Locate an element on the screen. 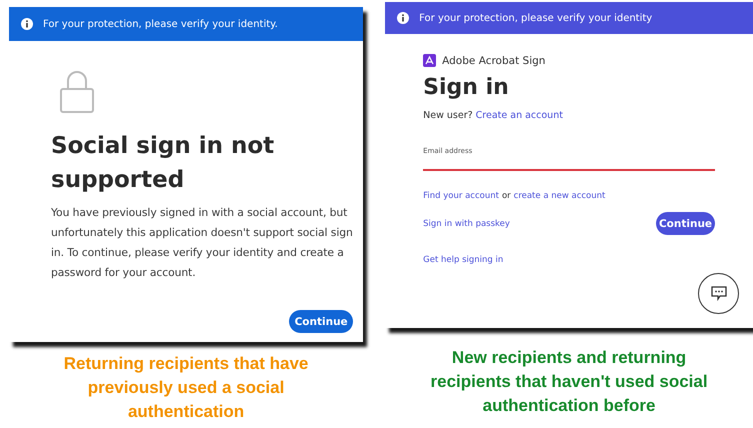 This screenshot has height=428, width=753. help-link: Get help signing in is located at coordinates (463, 260).